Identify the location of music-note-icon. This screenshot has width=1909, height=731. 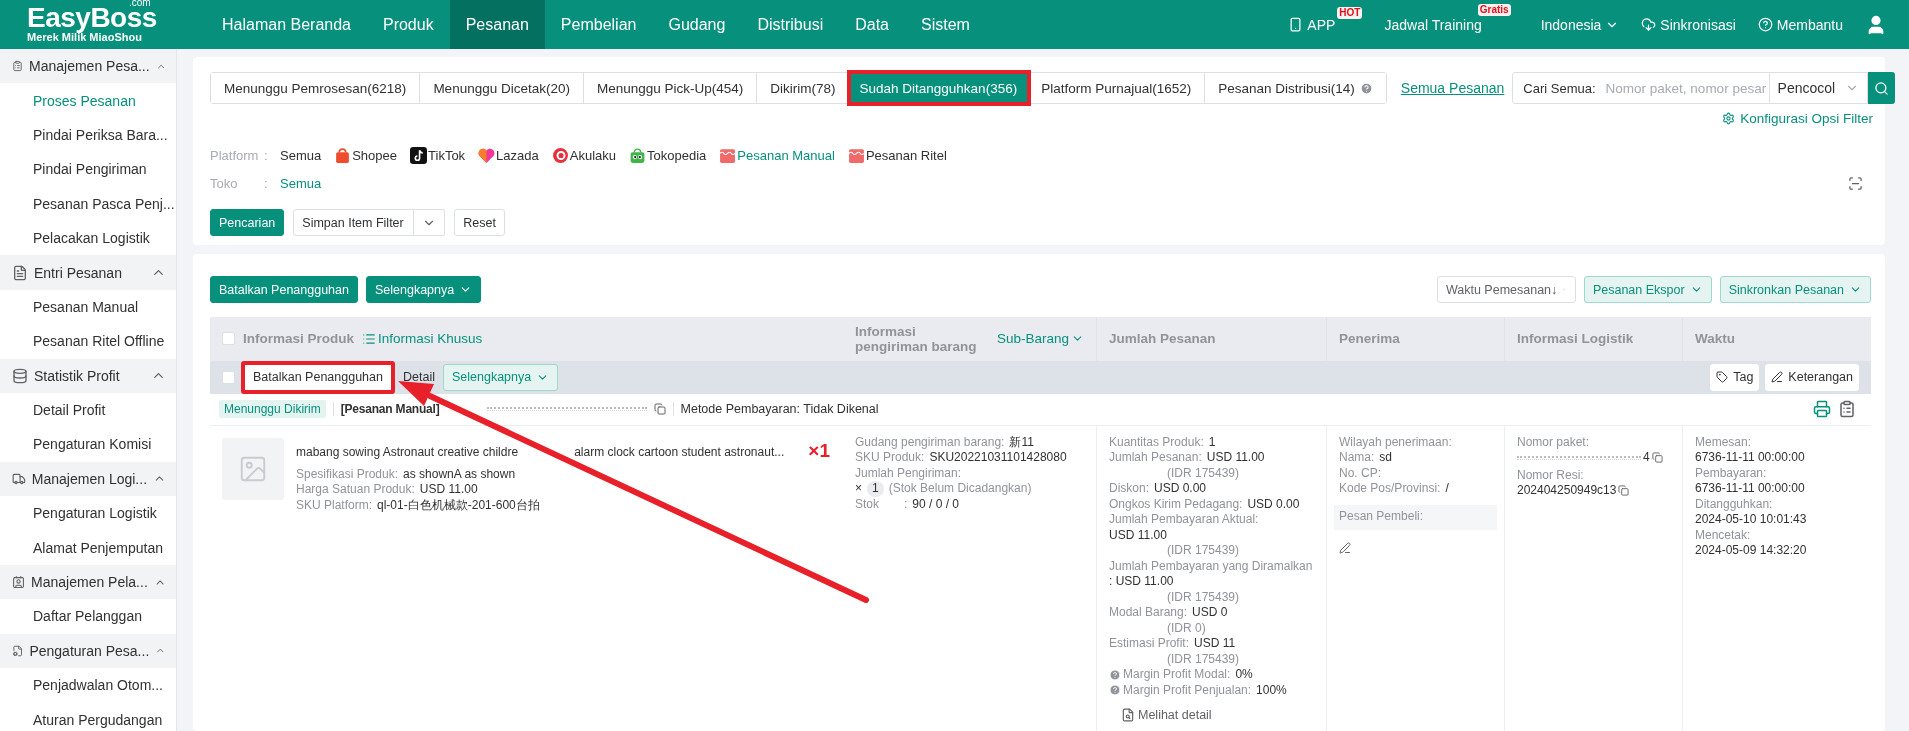
(419, 155).